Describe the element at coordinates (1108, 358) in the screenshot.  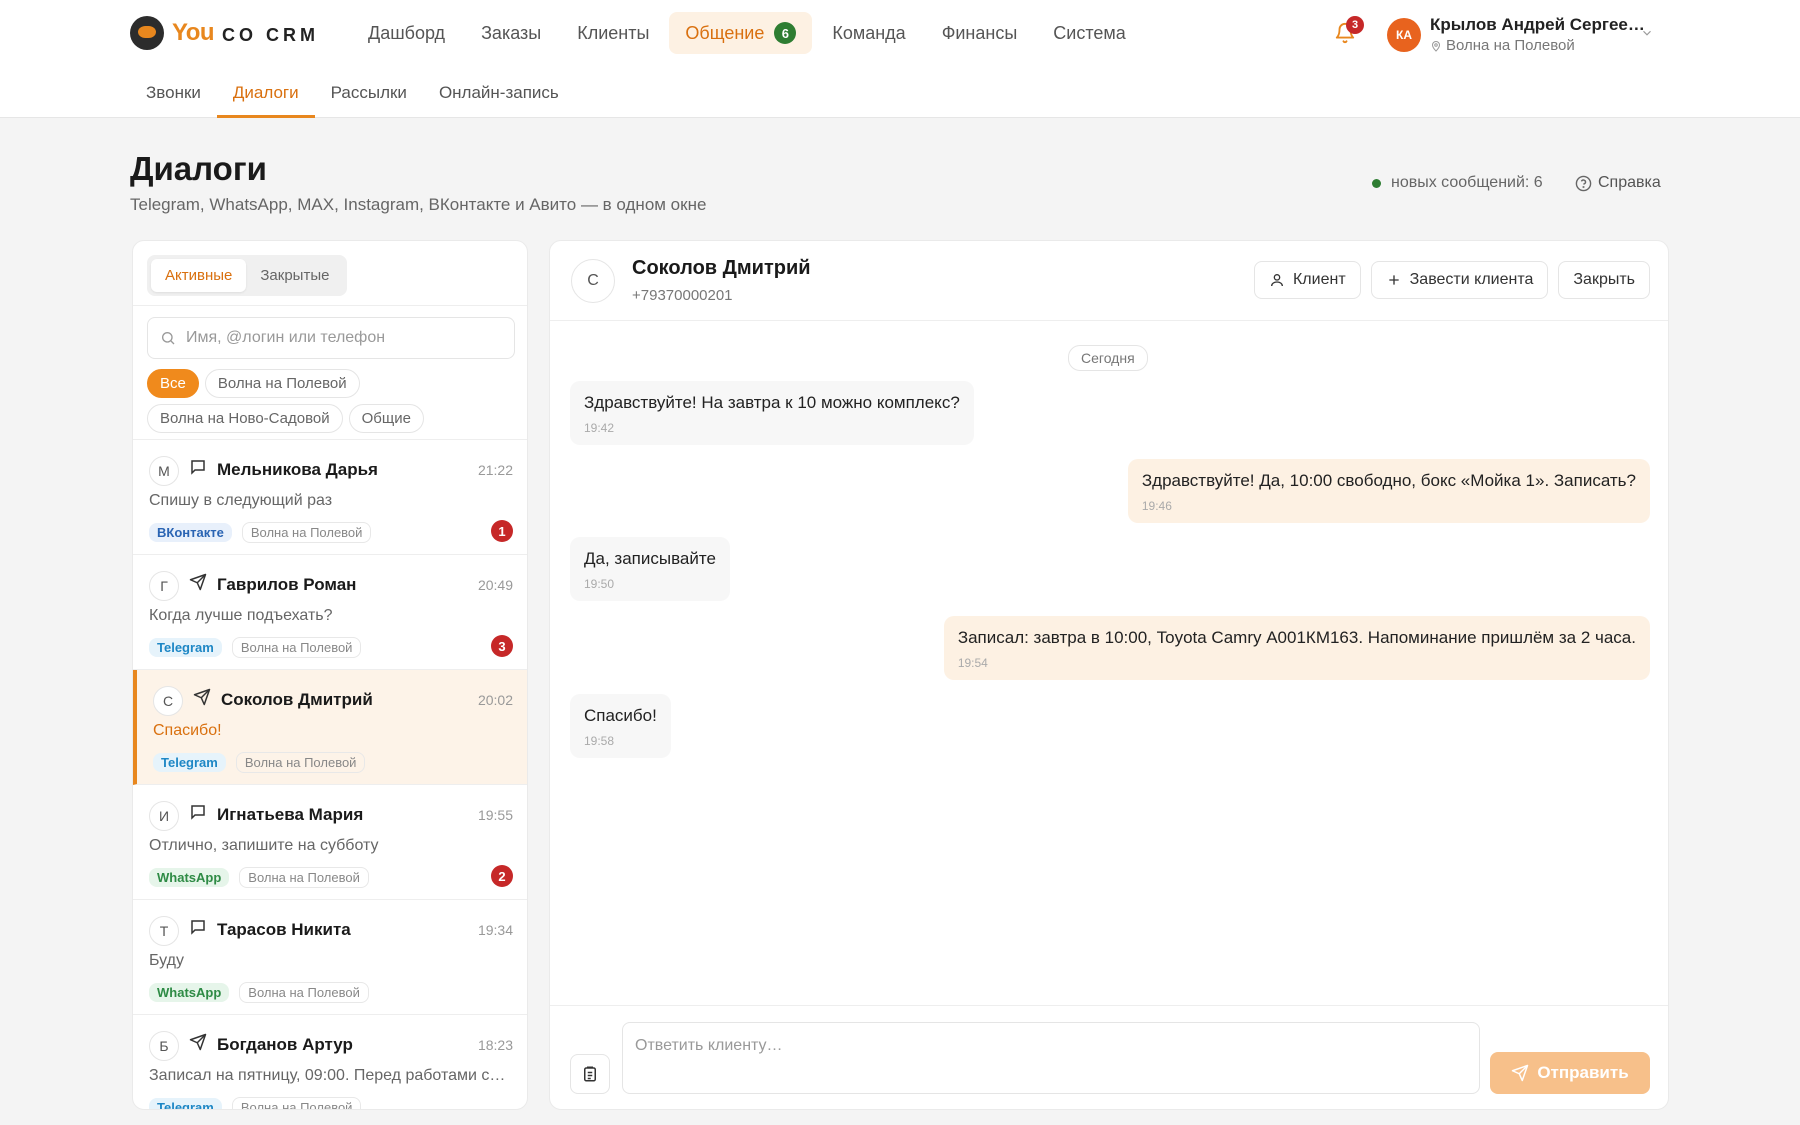
I see `day-separator: Сегодня` at that location.